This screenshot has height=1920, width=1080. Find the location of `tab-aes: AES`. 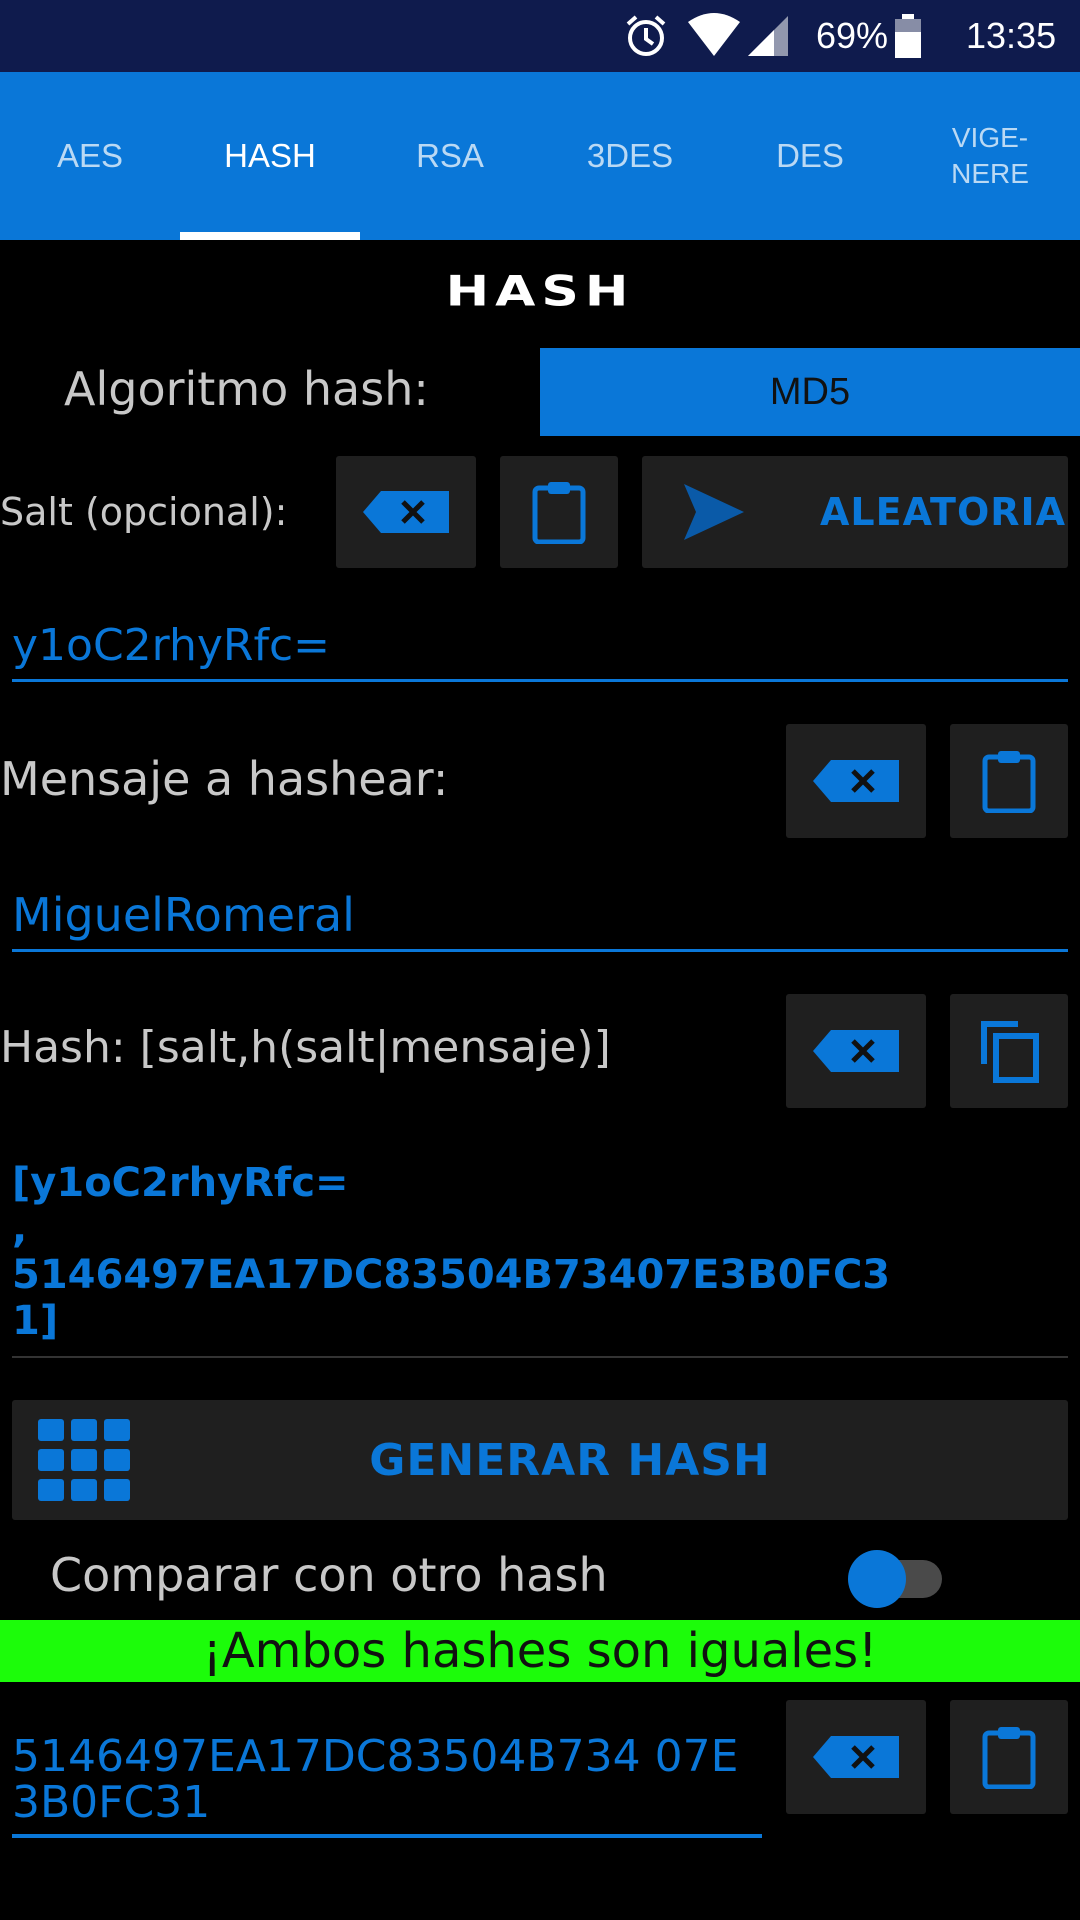

tab-aes: AES is located at coordinates (90, 156).